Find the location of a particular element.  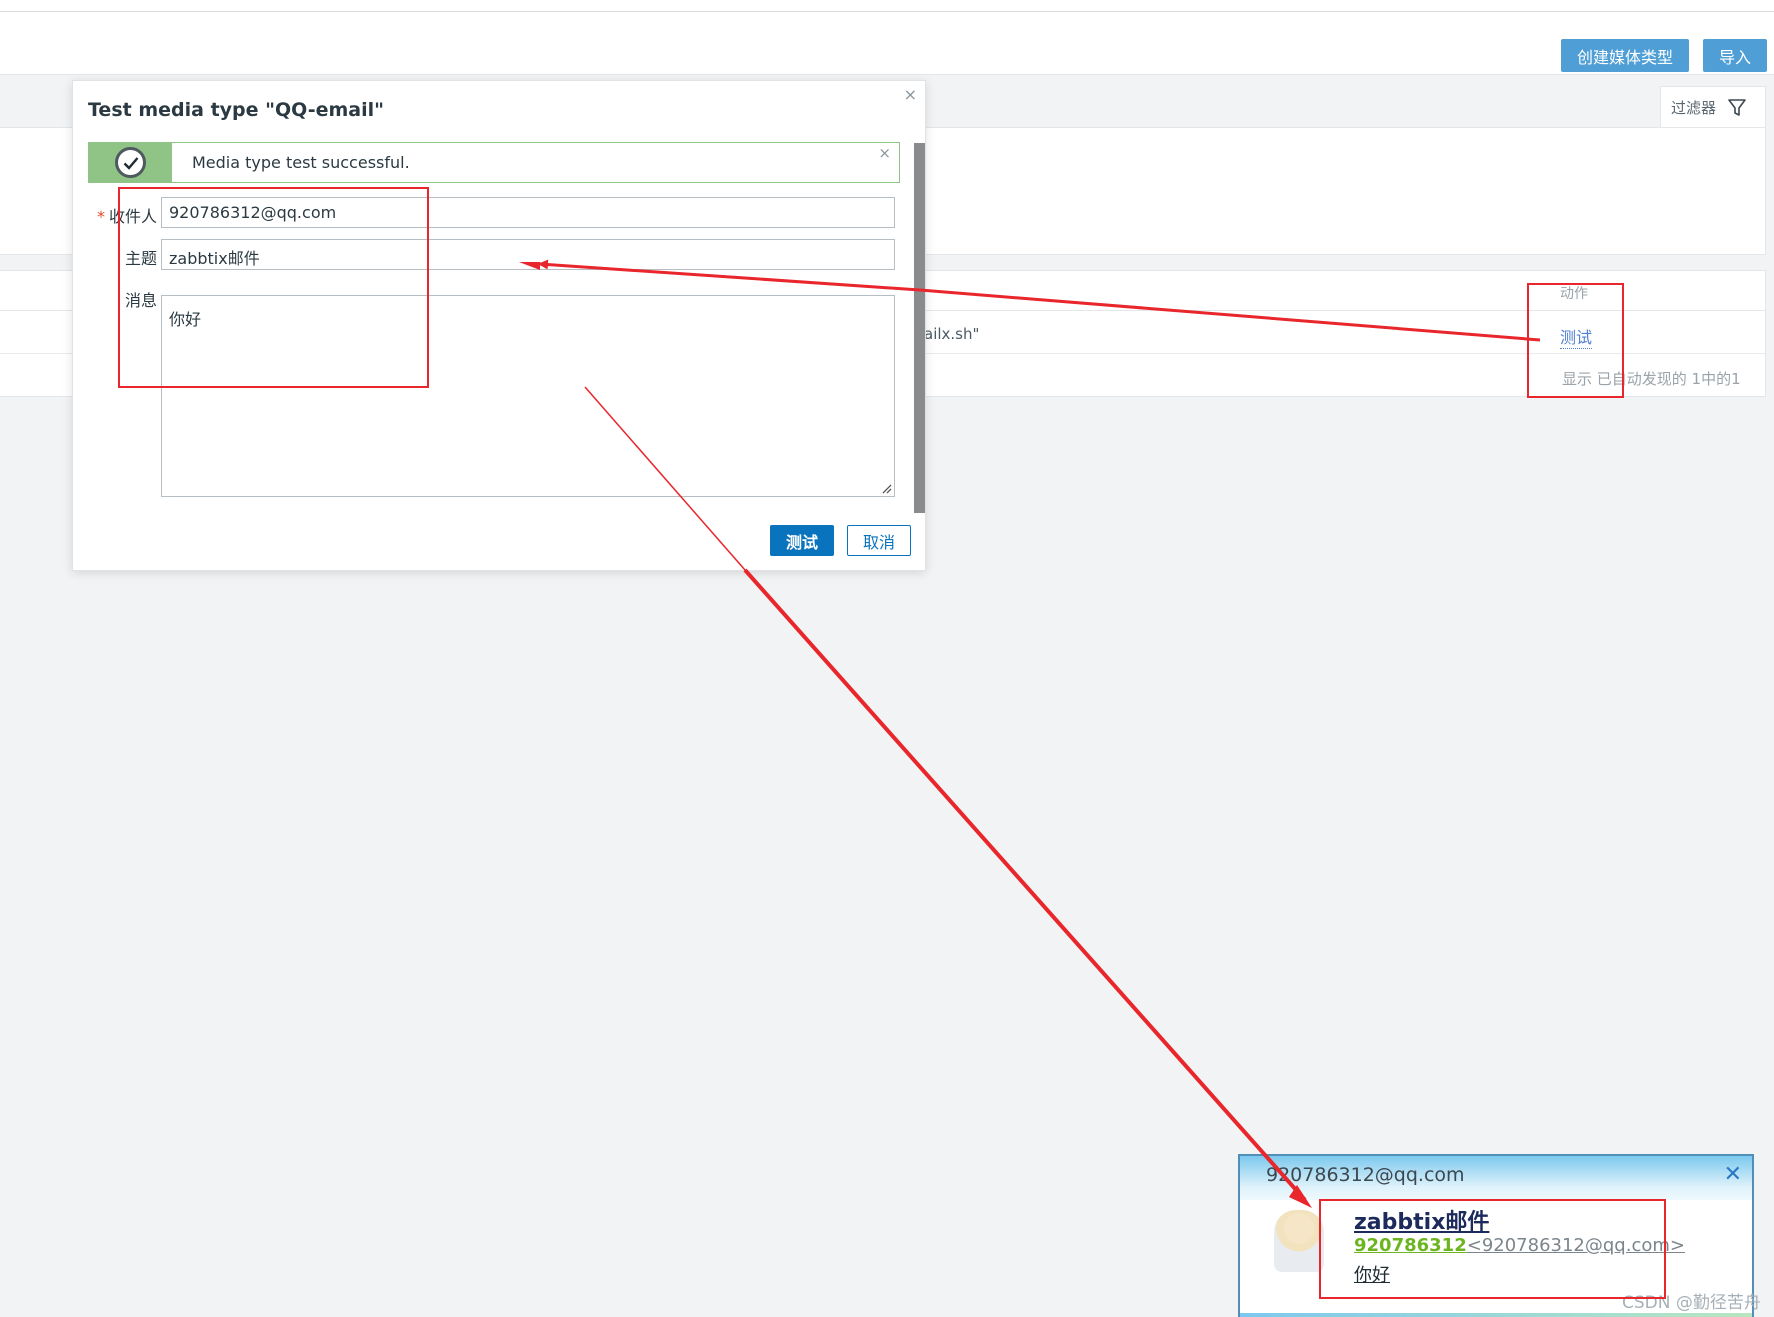

dialog-title: Test media type "QQ-email" is located at coordinates (236, 110).